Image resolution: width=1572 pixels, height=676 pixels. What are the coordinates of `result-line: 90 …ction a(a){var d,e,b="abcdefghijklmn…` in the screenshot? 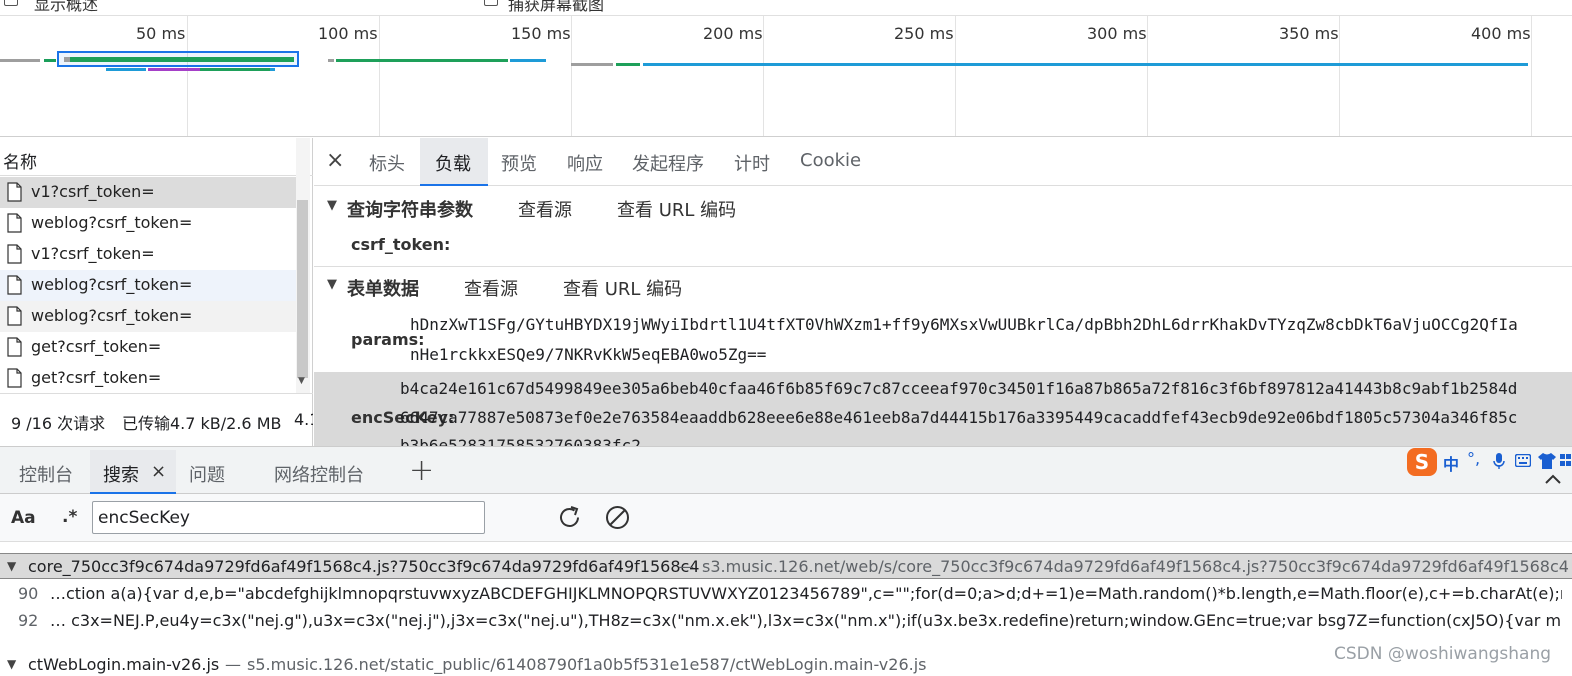 It's located at (786, 594).